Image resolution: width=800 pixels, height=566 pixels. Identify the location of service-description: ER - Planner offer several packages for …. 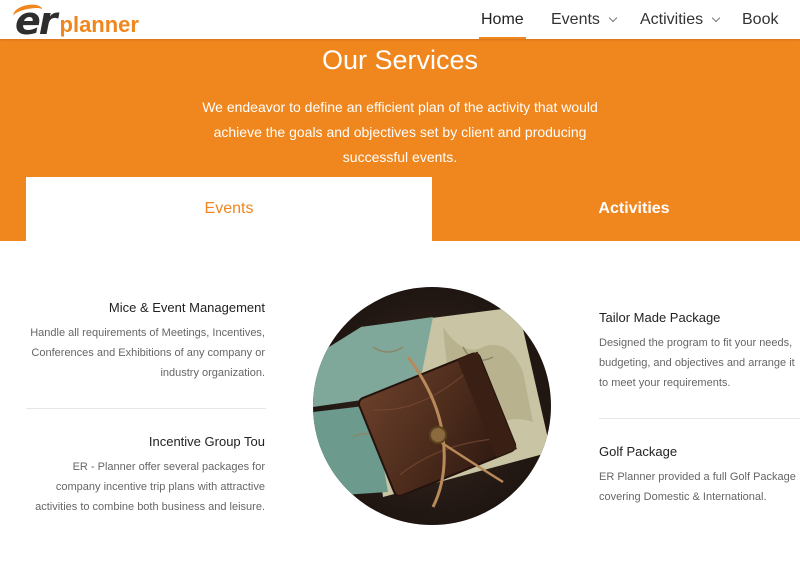
(150, 487).